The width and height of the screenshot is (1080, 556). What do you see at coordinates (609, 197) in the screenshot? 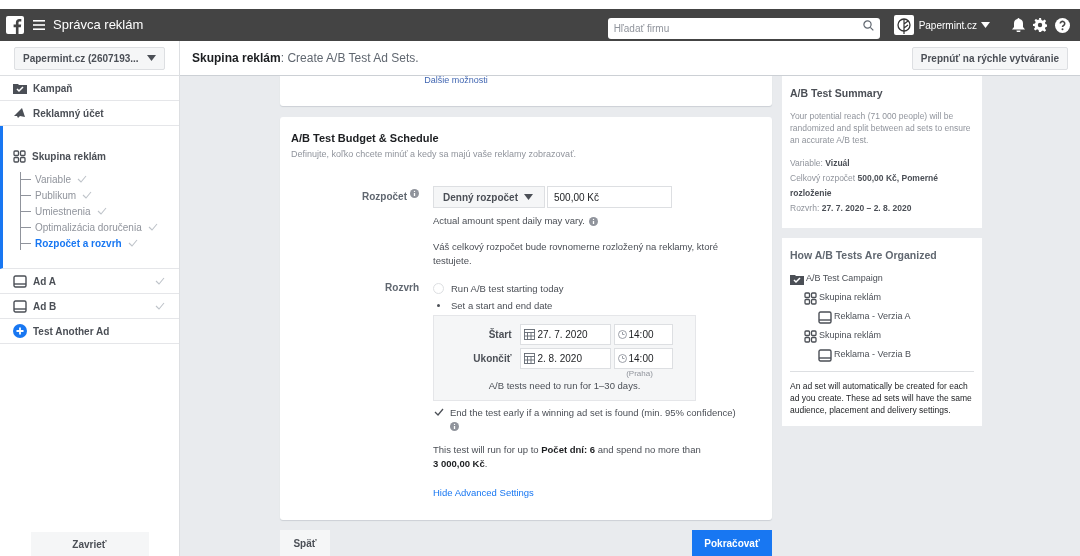
I see `budget-input: 500,00 Kč` at bounding box center [609, 197].